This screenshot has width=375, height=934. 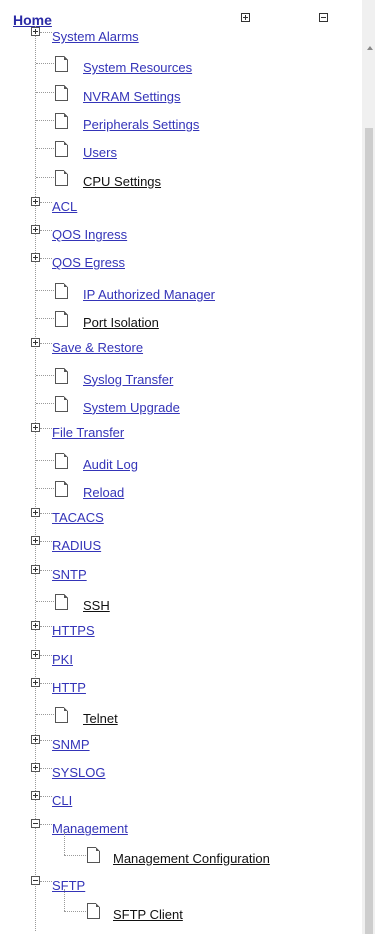 What do you see at coordinates (180, 663) in the screenshot?
I see `tree-folder-pki: PKI` at bounding box center [180, 663].